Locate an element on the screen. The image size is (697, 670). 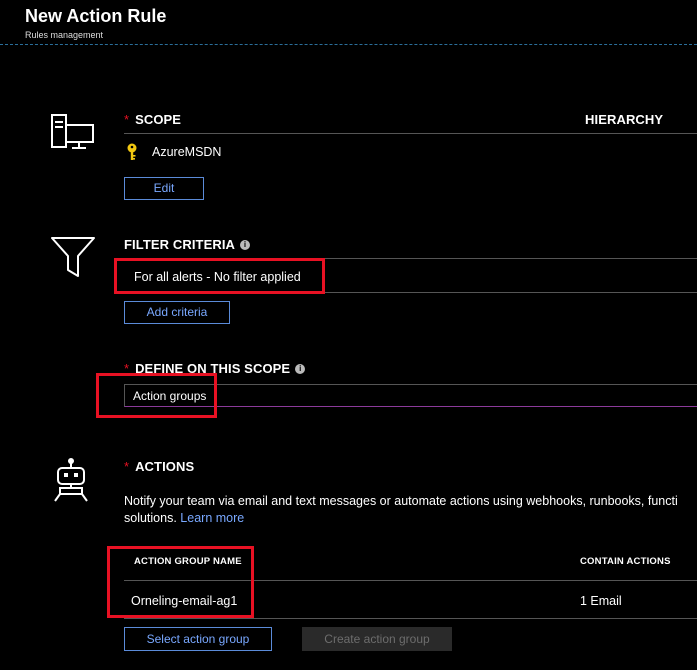
filter-label: FILTER CRITERIA is located at coordinates (180, 244).